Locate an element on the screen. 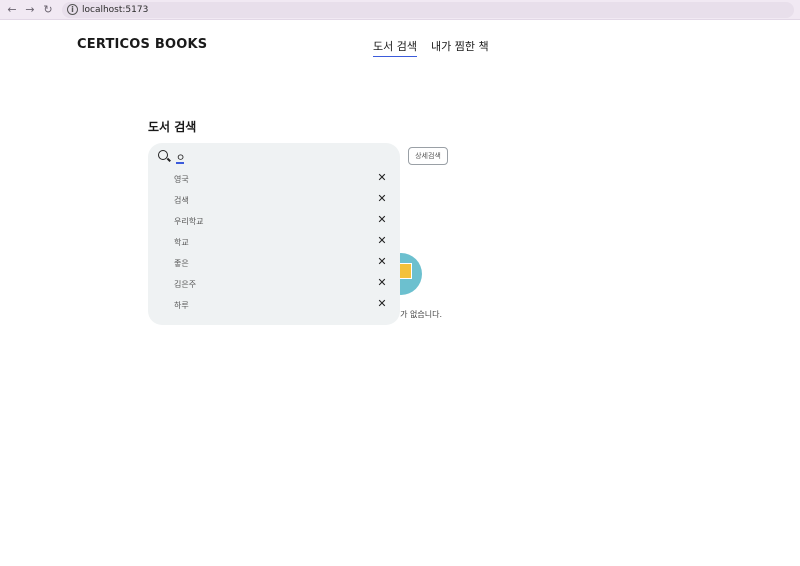 The image size is (800, 566). address-bar: i localhost:5173 is located at coordinates (428, 10).